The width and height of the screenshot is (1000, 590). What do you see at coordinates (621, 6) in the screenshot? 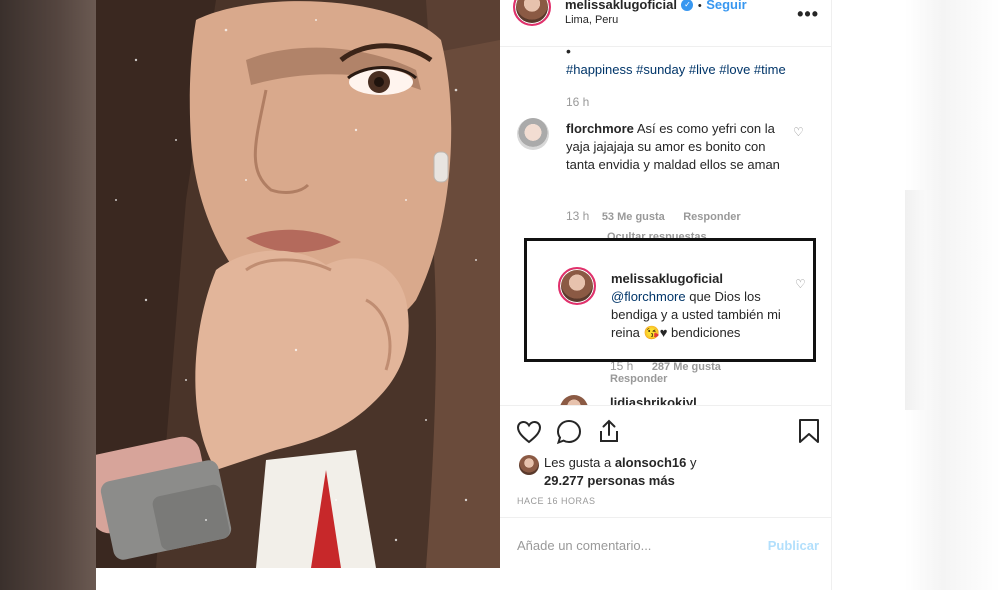
I see `author-username: melissaklugoficial` at bounding box center [621, 6].